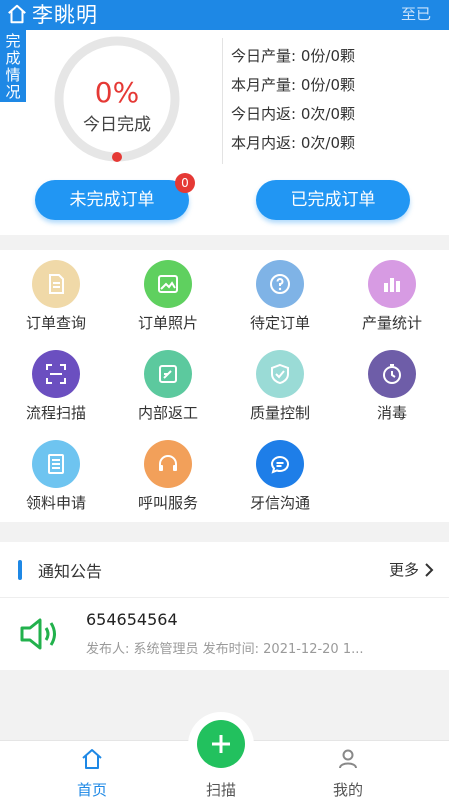  What do you see at coordinates (168, 464) in the screenshot?
I see `headset-icon` at bounding box center [168, 464].